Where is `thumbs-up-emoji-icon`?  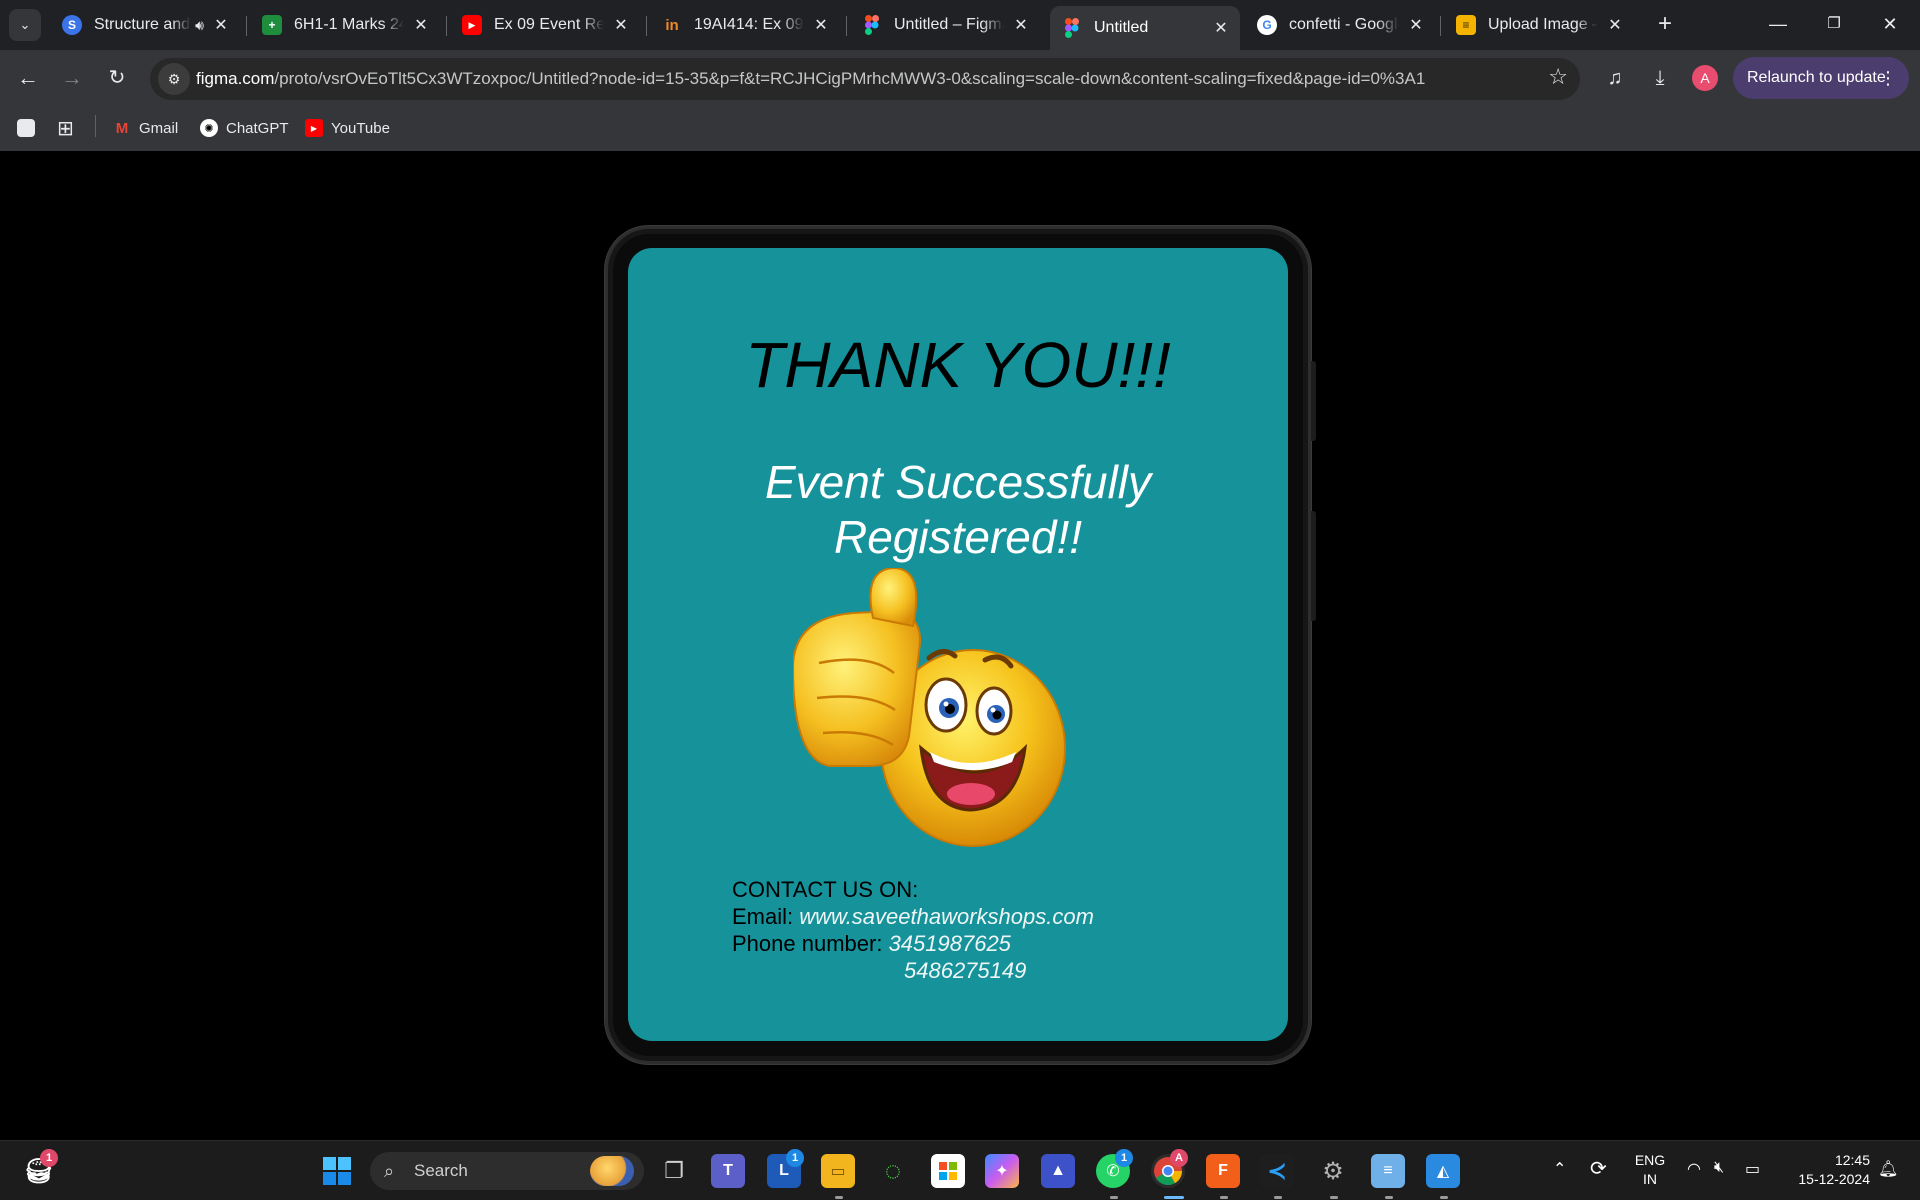
thumbs-up-emoji-icon is located at coordinates (929, 707).